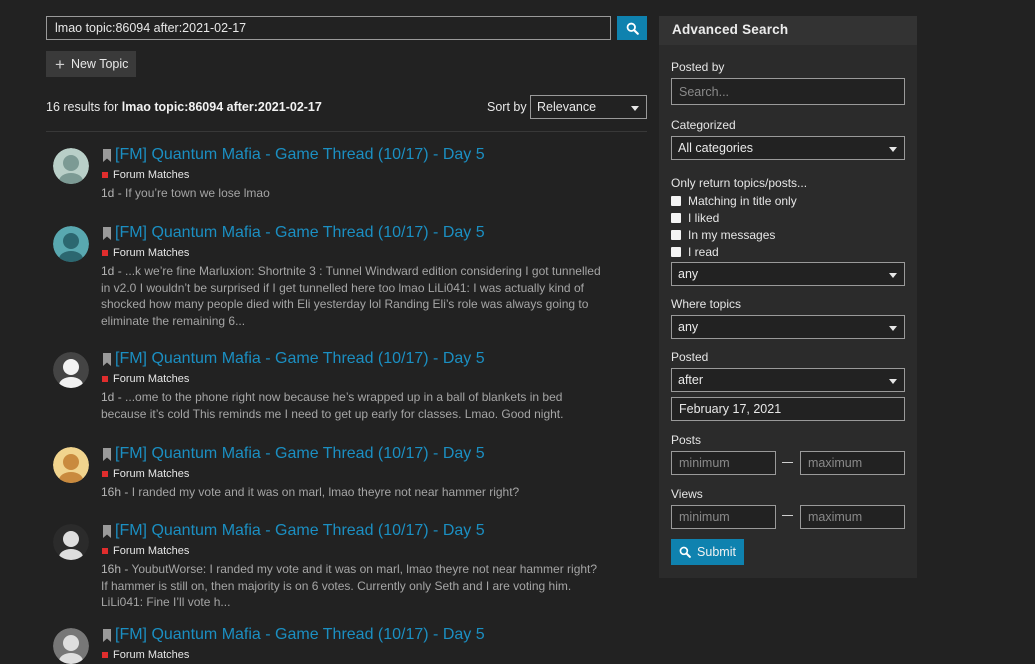 The image size is (1035, 664). What do you see at coordinates (788, 409) in the screenshot?
I see `posted-date-input: February 17, 2021` at bounding box center [788, 409].